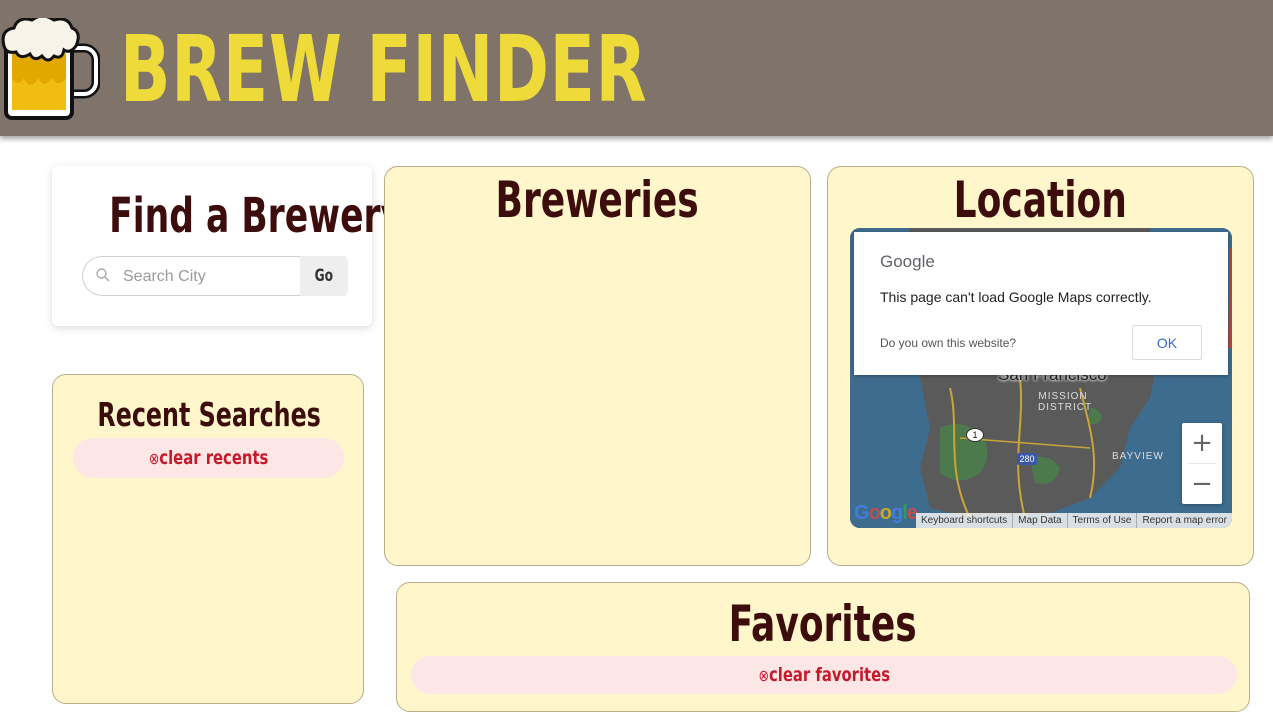  I want to click on site-title: BREW FINDER, so click(384, 69).